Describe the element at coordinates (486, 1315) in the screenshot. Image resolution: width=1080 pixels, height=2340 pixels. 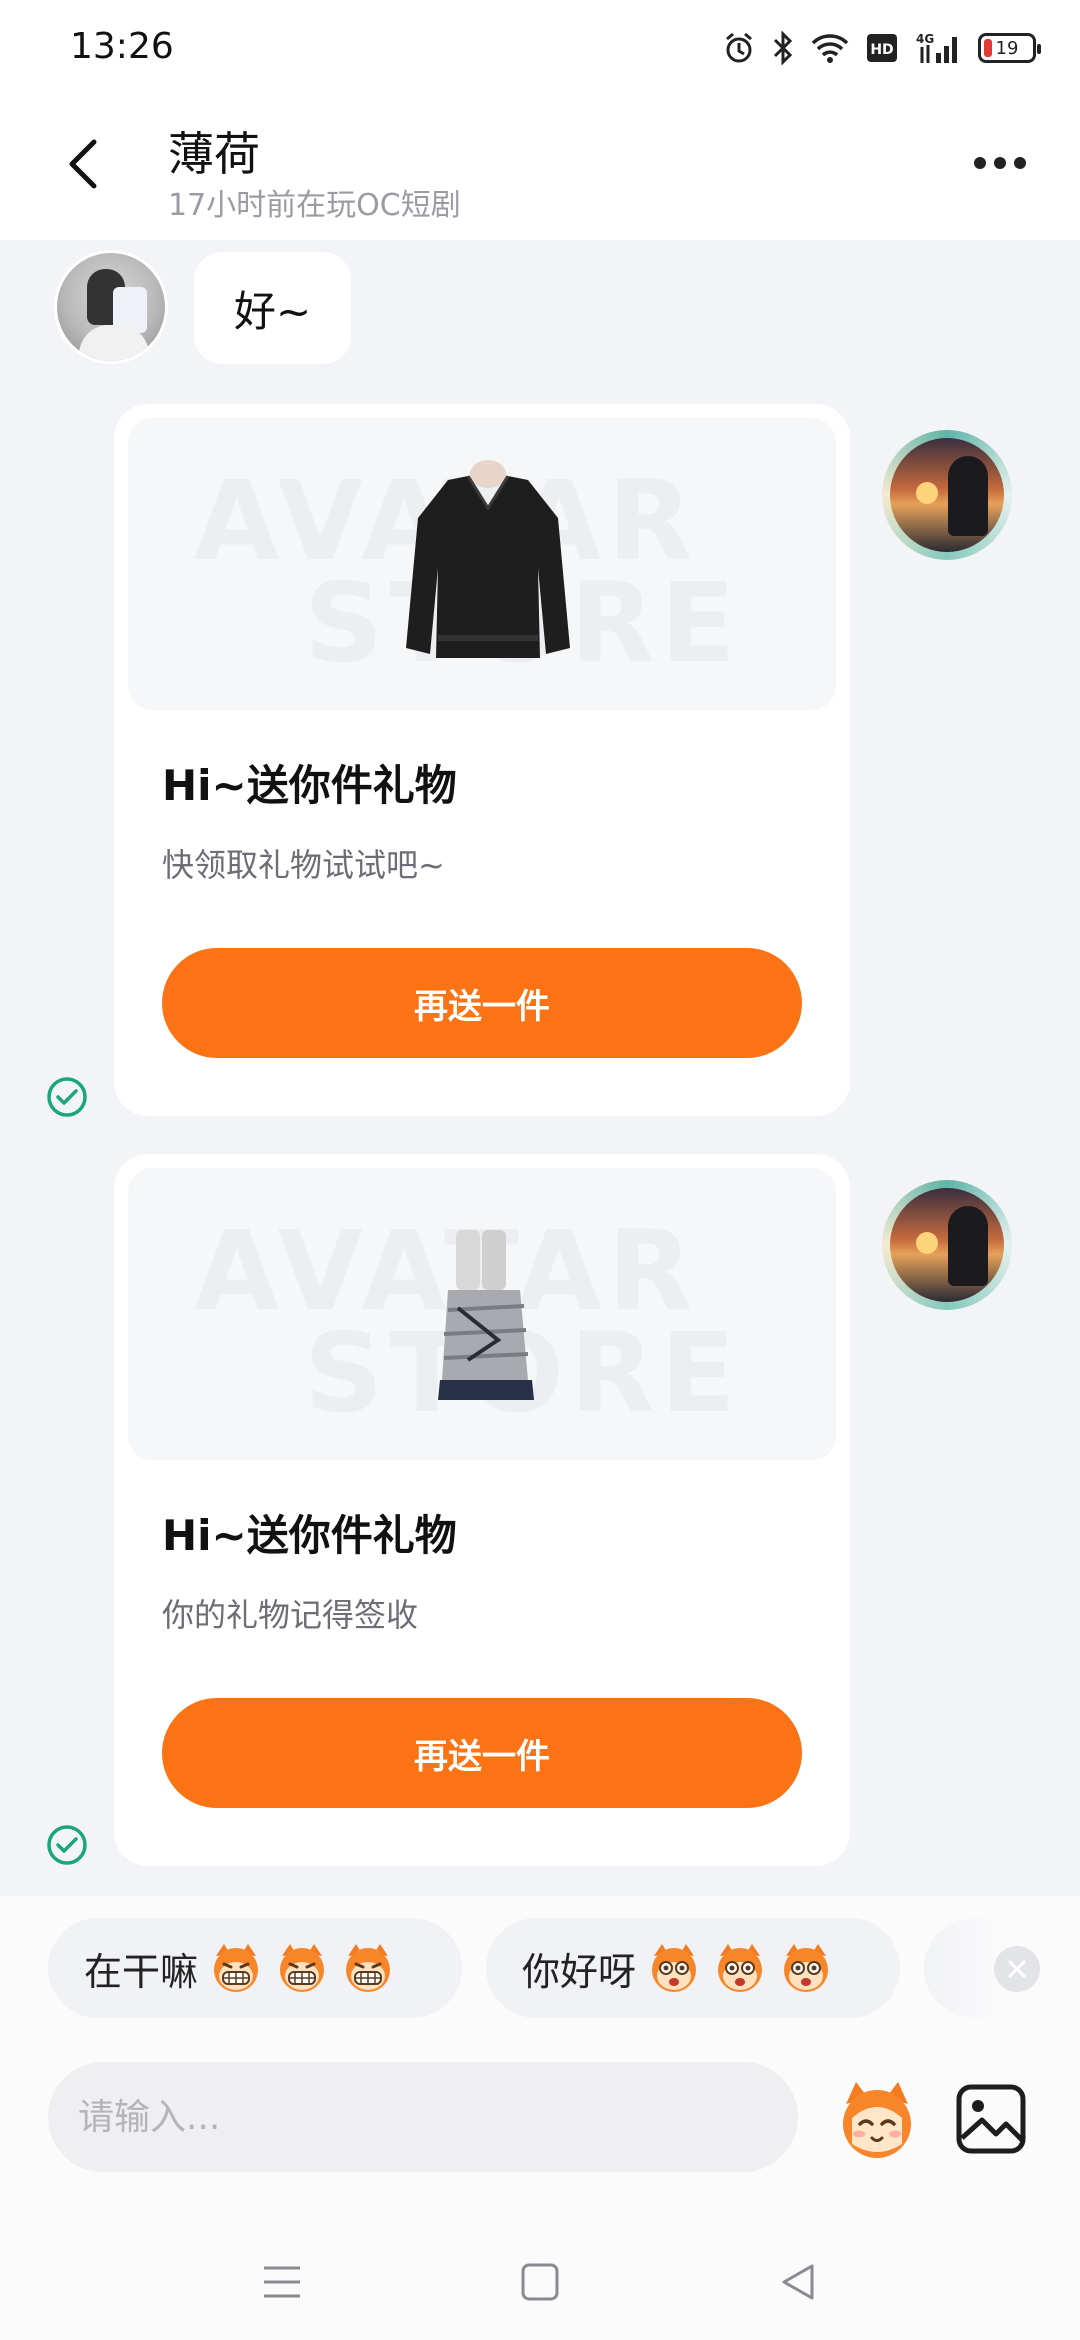
I see `leg-warmers-icon` at that location.